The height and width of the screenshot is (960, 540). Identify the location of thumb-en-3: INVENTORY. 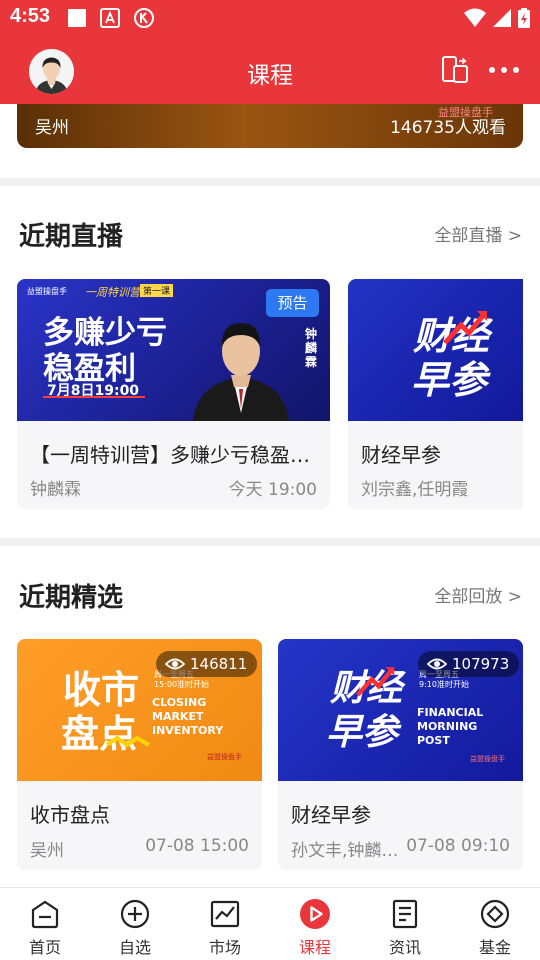
(188, 730).